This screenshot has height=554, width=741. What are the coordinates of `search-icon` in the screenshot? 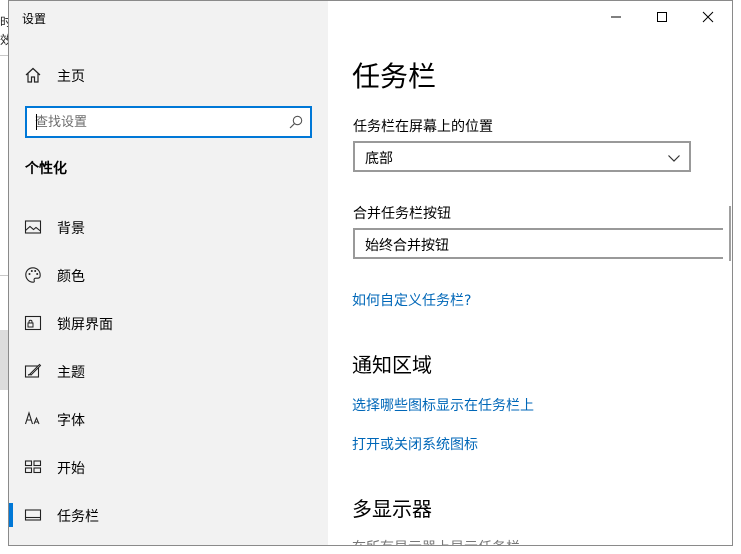 It's located at (296, 122).